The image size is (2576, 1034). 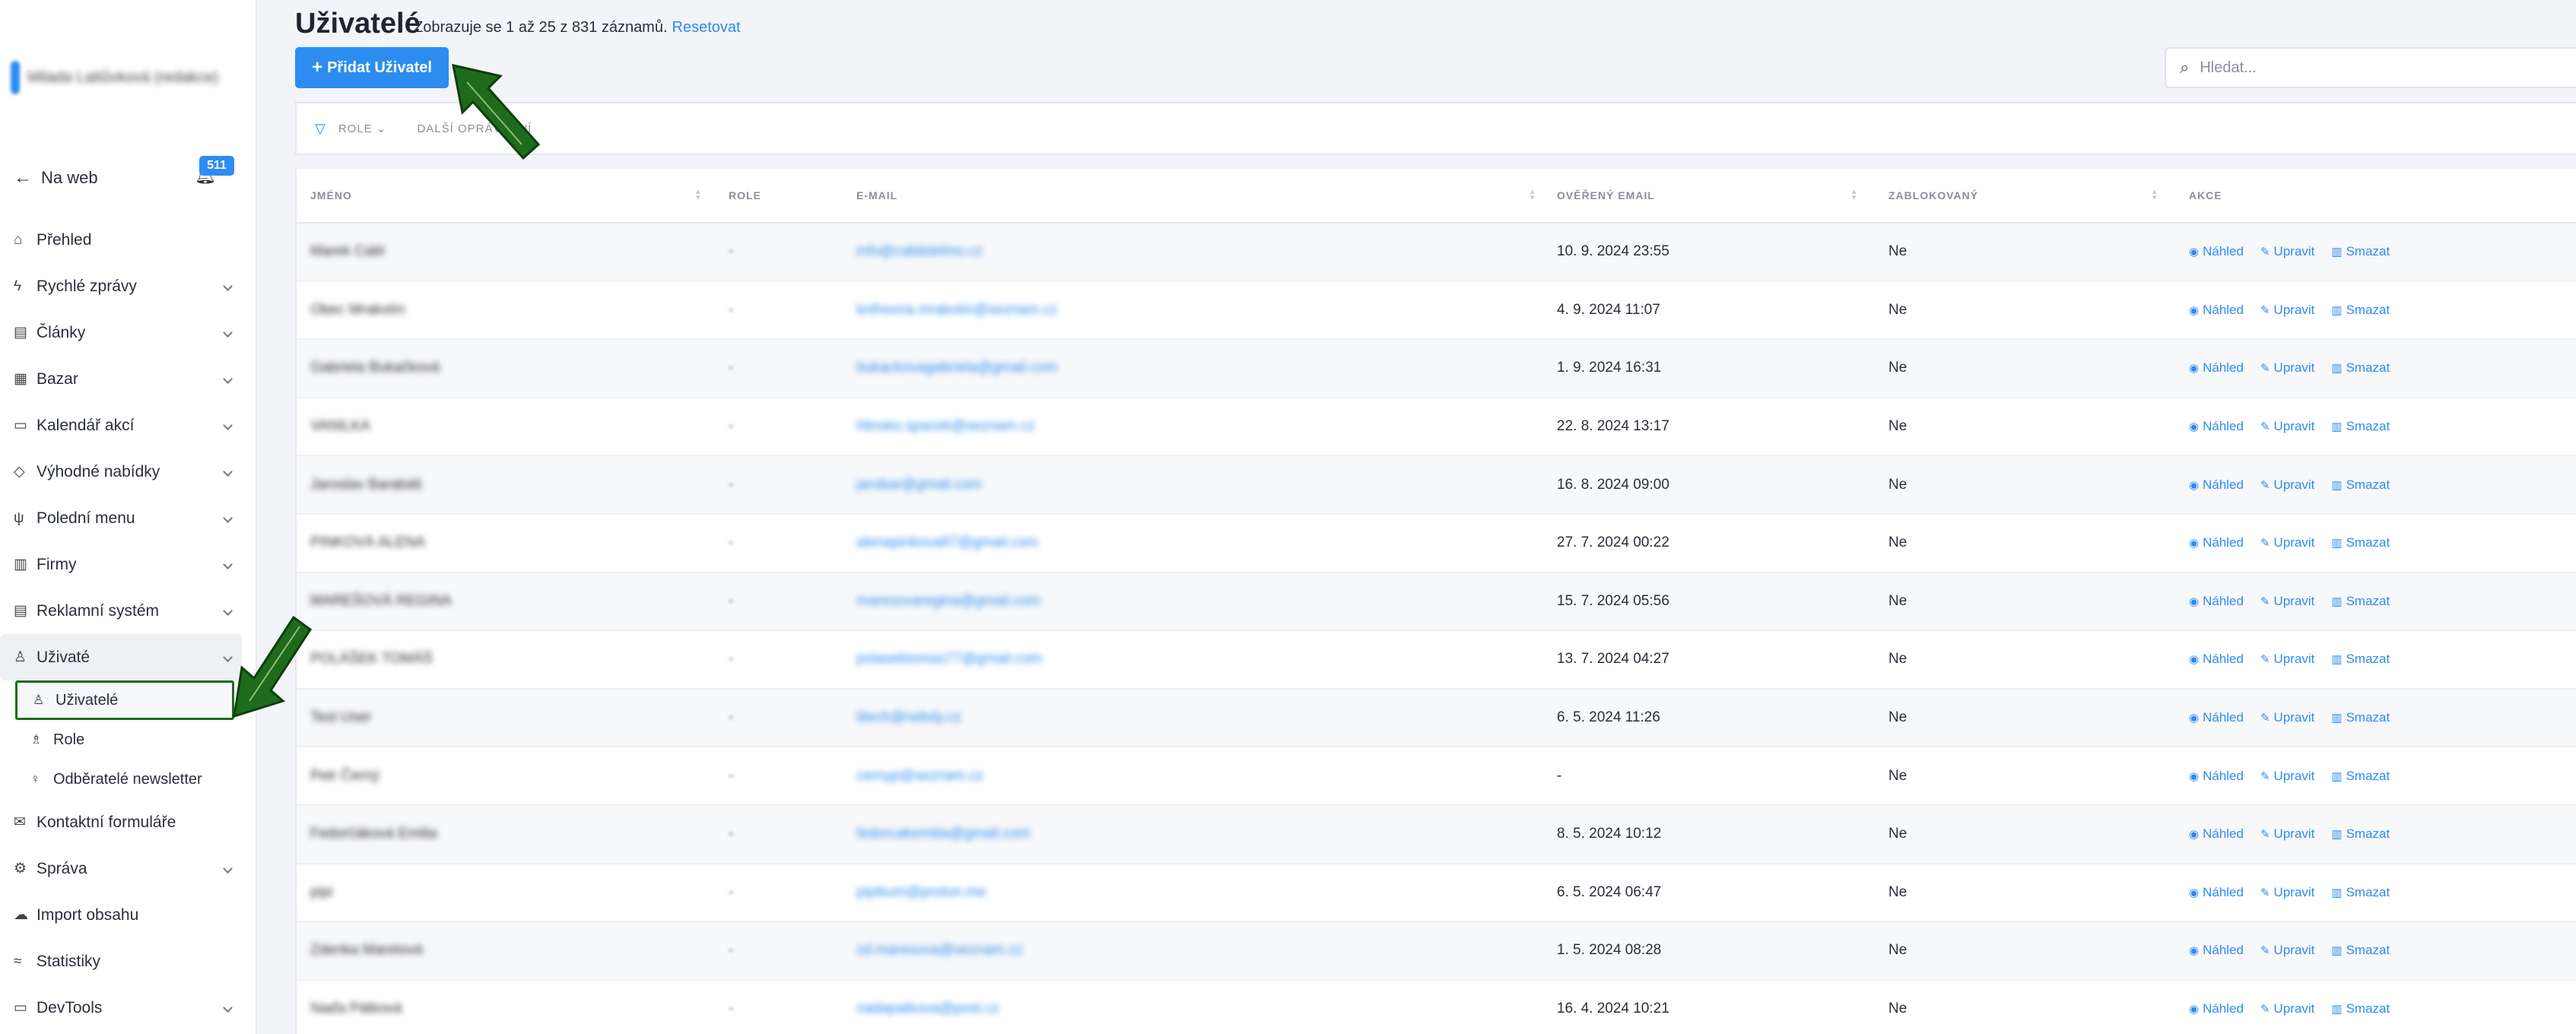 I want to click on sidebar-item-poledni-menu: ψ Polední menu, so click(x=121, y=518).